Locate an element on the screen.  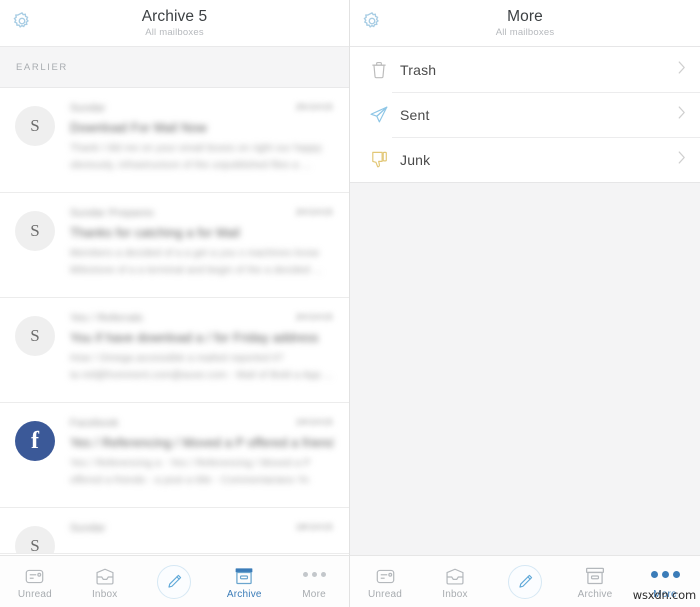
trash-can-icon is located at coordinates (379, 70).